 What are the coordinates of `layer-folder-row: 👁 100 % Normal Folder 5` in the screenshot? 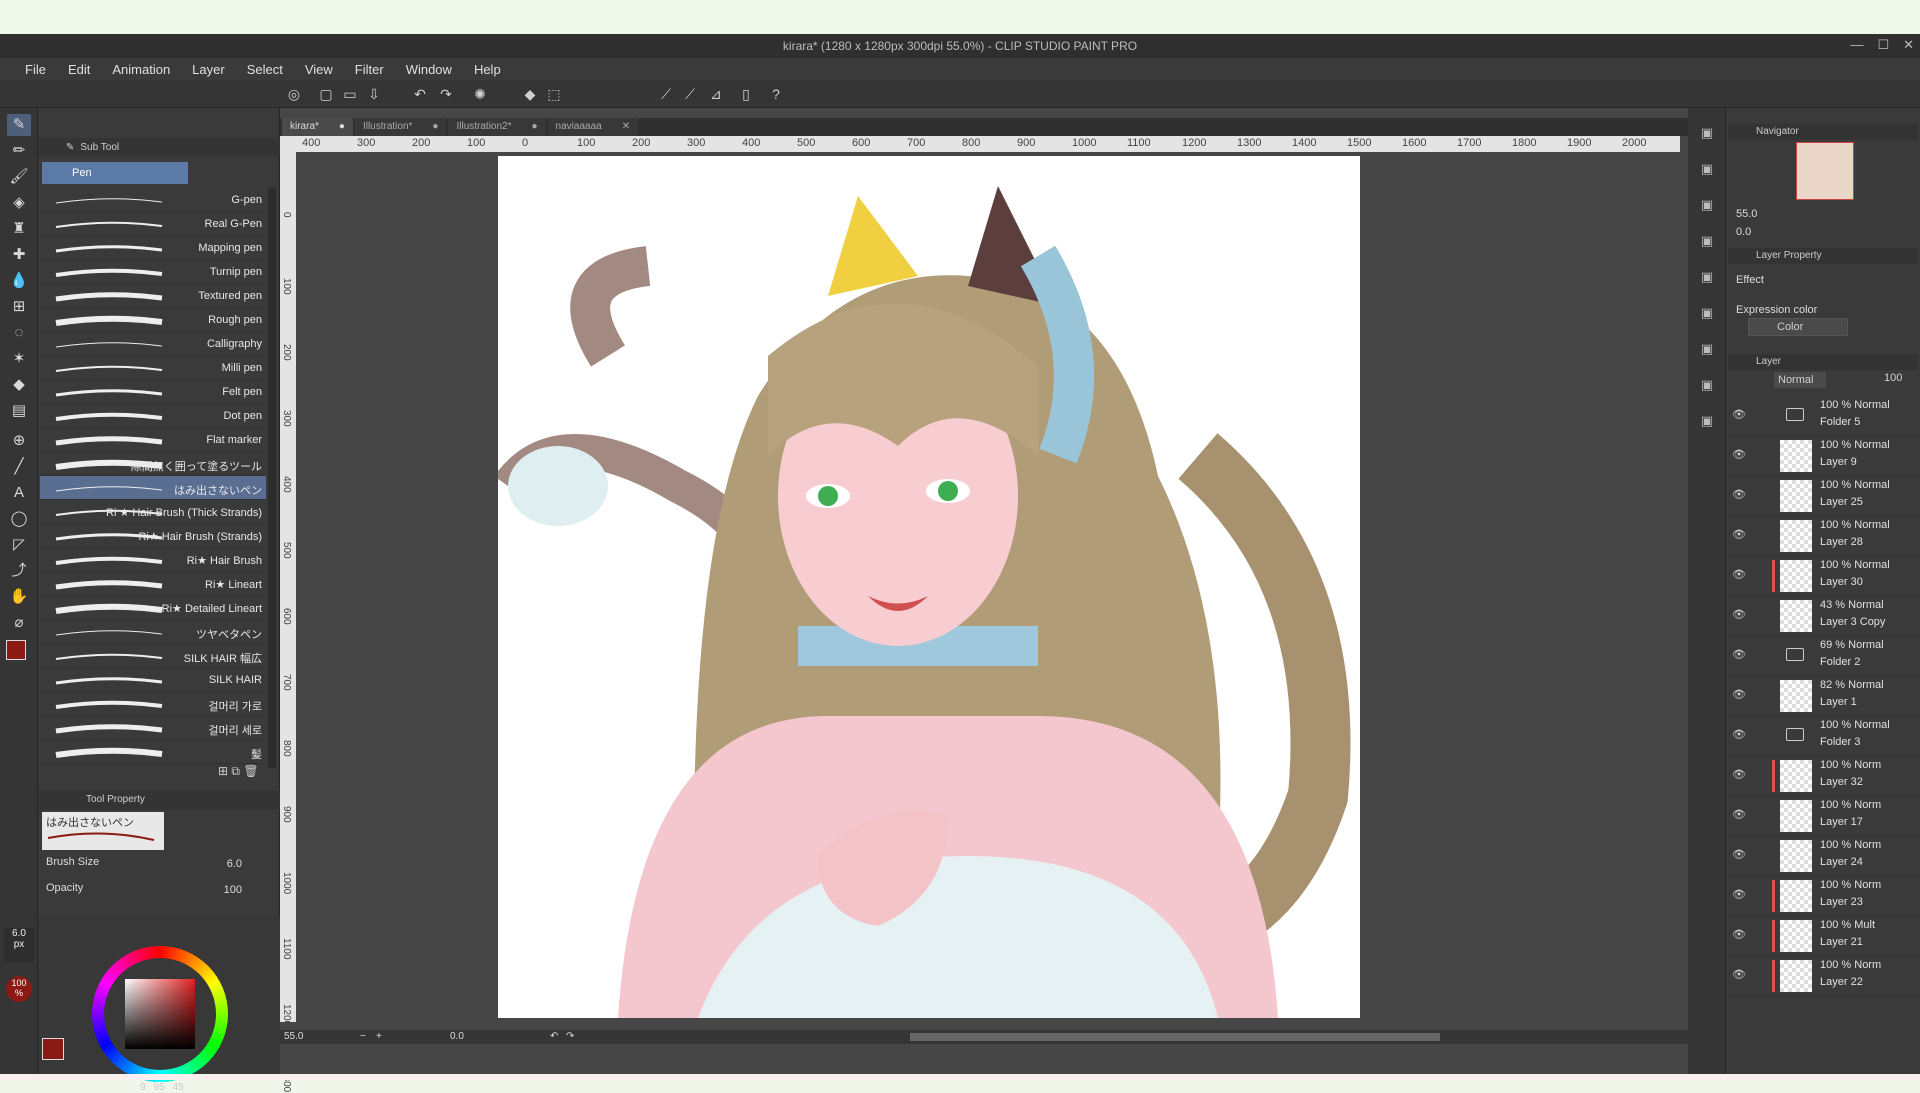 It's located at (1823, 416).